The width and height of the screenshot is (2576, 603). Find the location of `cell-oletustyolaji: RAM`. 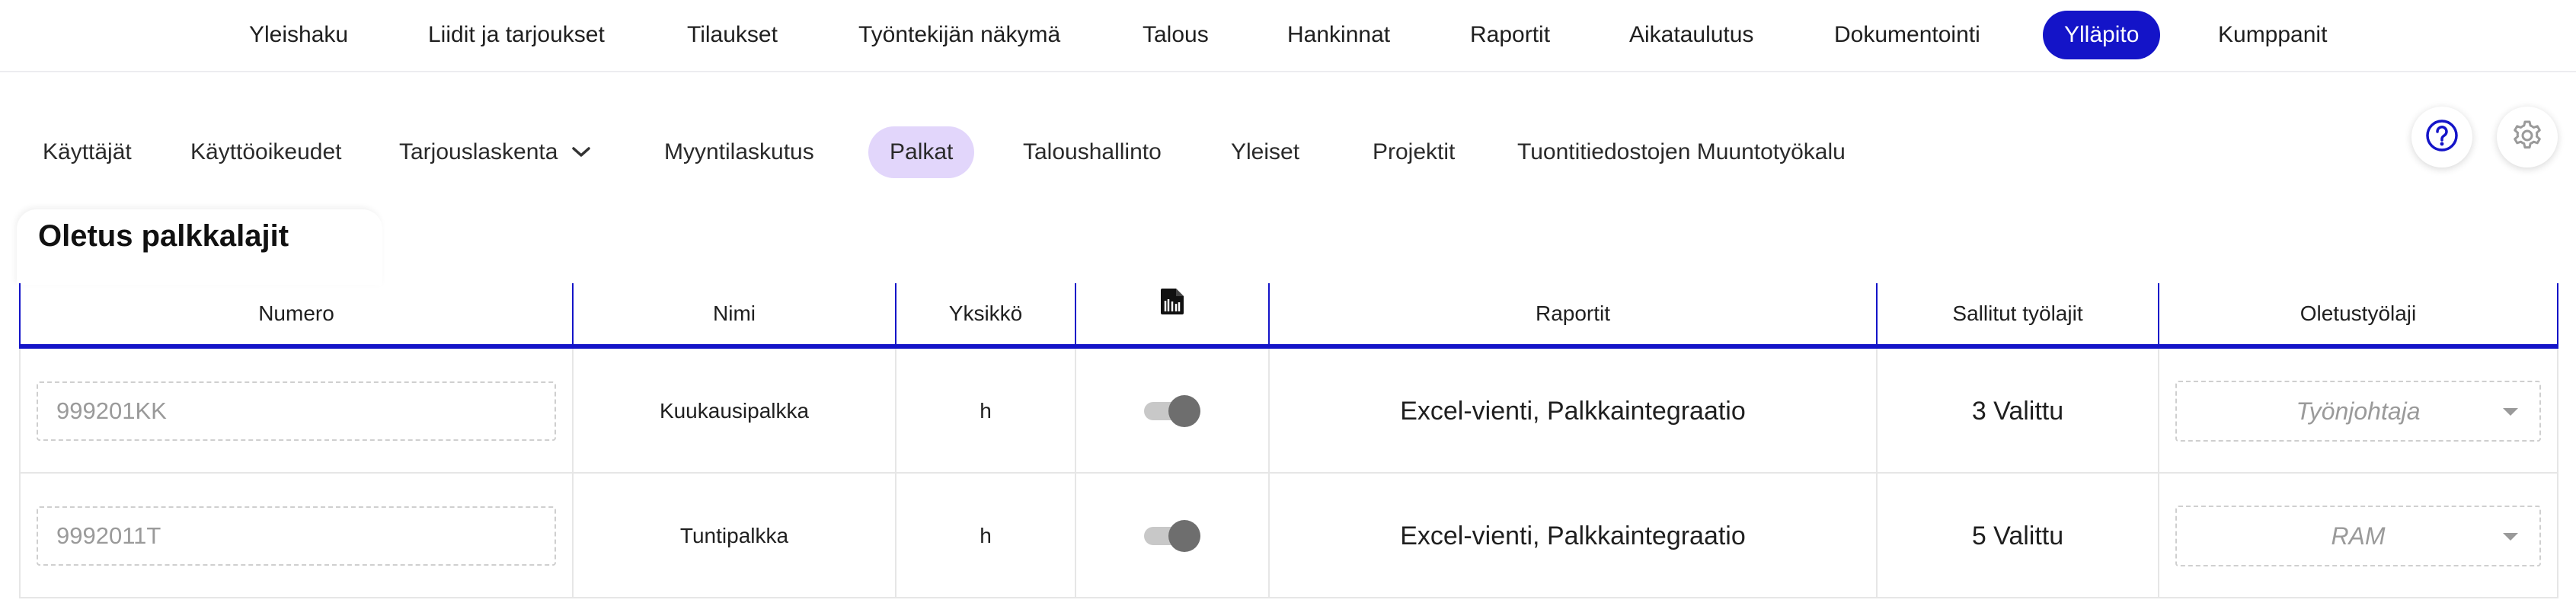

cell-oletustyolaji: RAM is located at coordinates (2358, 536).